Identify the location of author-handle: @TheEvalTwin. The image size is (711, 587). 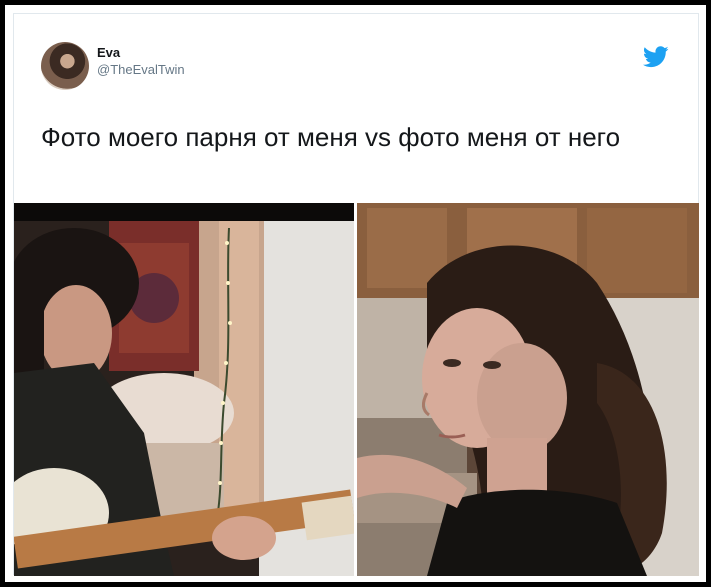
(141, 69).